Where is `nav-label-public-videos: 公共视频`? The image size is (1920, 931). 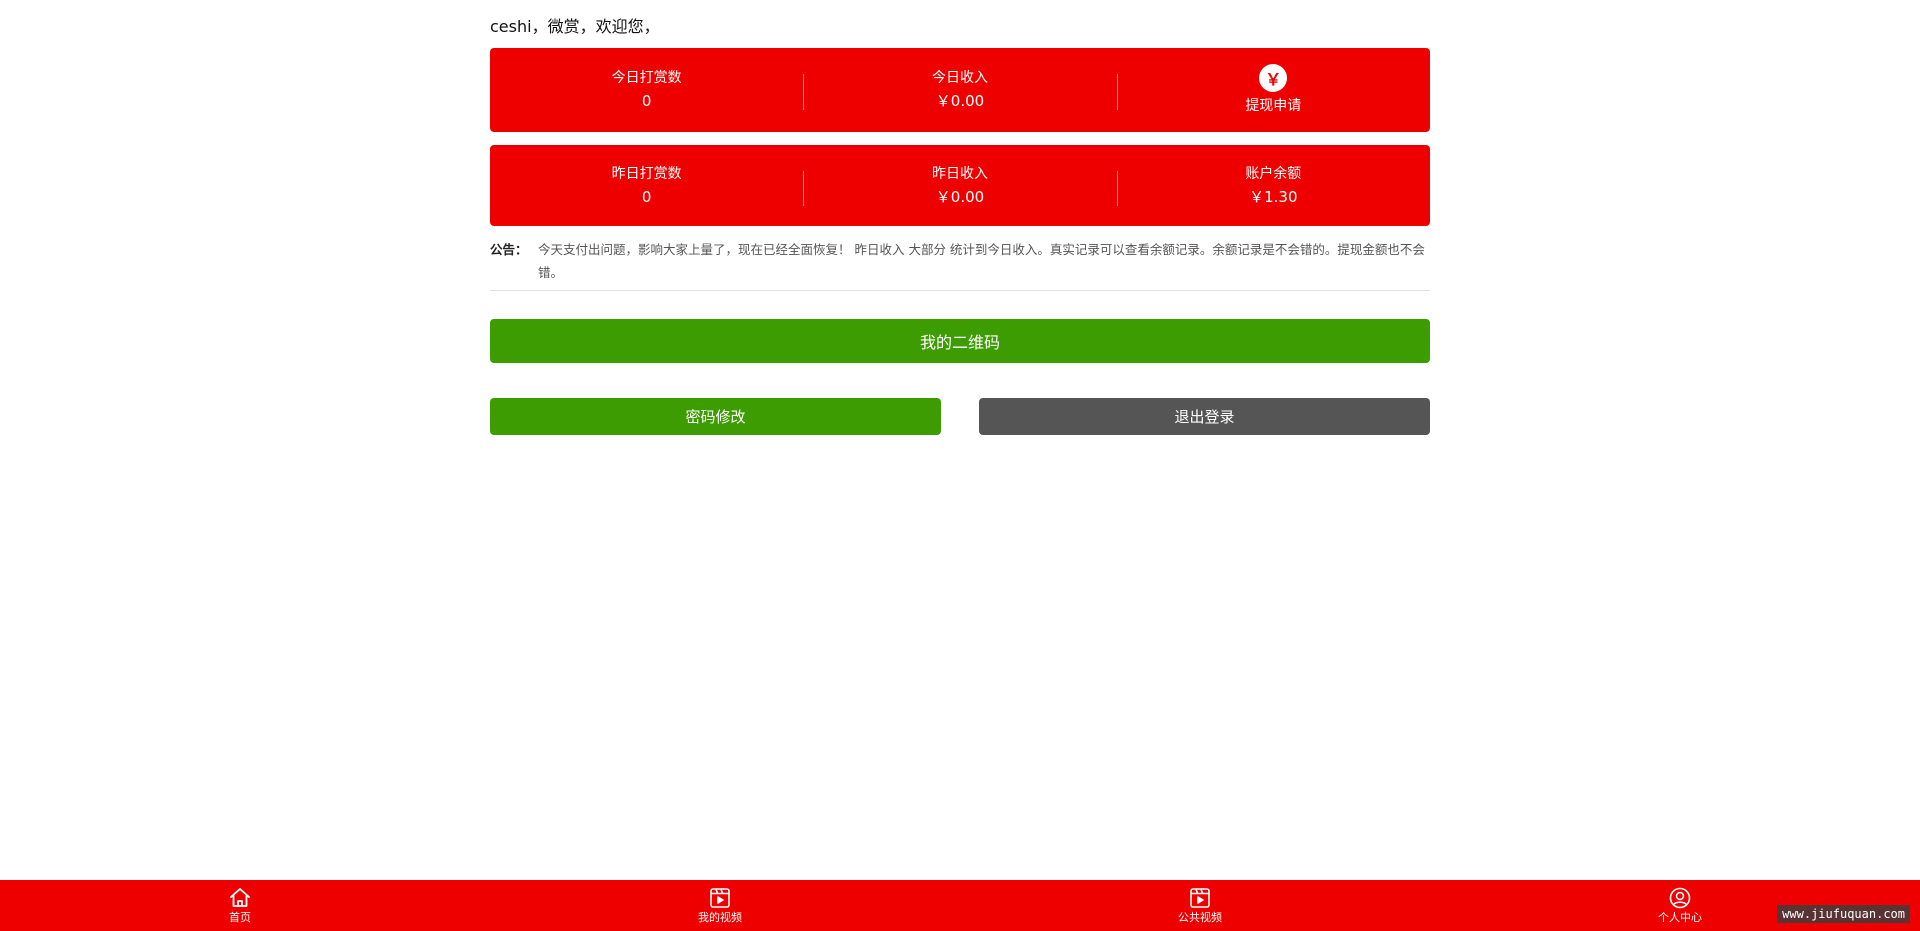 nav-label-public-videos: 公共视频 is located at coordinates (1200, 917).